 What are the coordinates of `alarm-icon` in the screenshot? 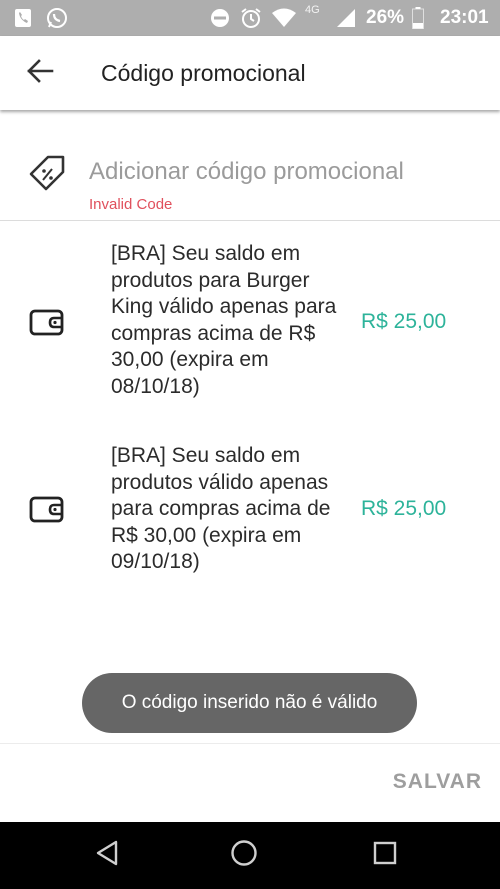 It's located at (251, 18).